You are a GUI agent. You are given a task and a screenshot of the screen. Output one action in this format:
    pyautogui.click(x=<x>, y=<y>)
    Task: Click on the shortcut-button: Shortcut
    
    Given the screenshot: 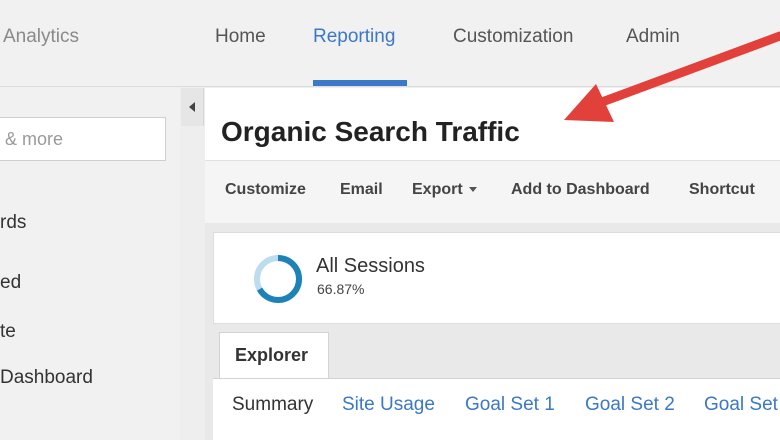 What is the action you would take?
    pyautogui.click(x=722, y=190)
    